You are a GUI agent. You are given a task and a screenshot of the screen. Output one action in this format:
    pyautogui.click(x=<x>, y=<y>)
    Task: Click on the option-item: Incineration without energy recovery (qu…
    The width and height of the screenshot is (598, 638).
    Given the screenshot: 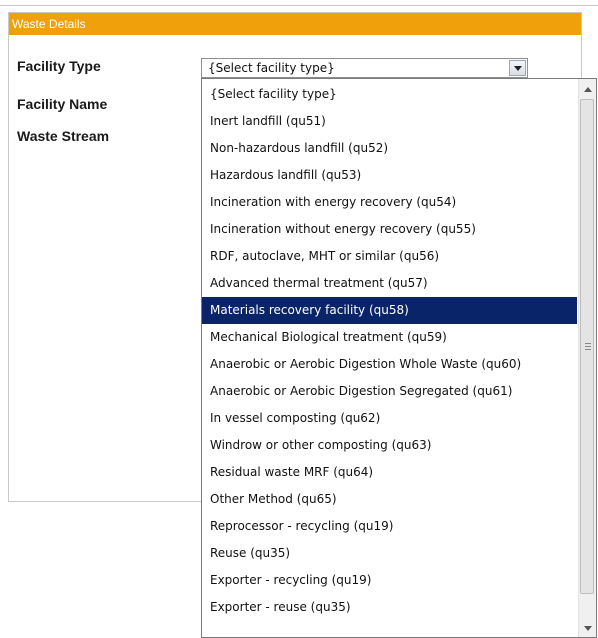 What is the action you would take?
    pyautogui.click(x=389, y=229)
    